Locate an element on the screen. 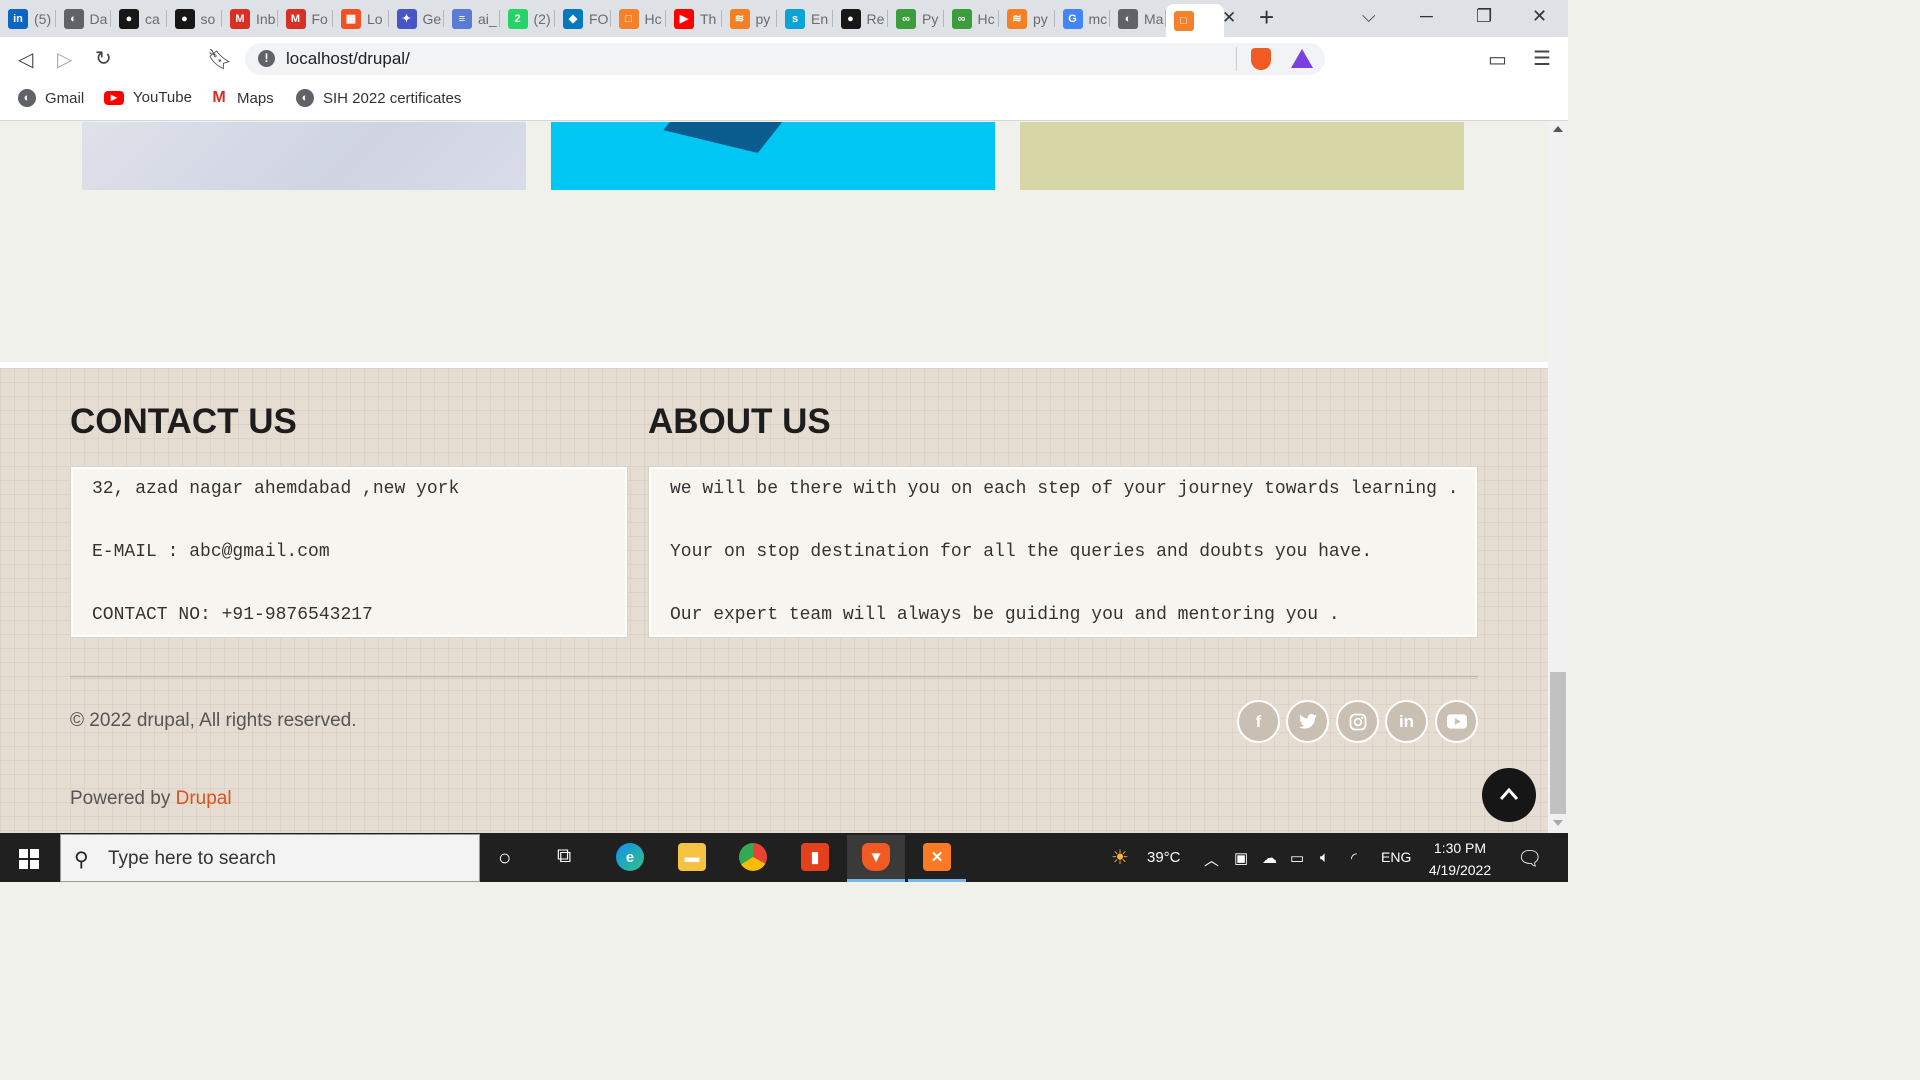 This screenshot has height=1080, width=1920. chrome-icon is located at coordinates (753, 857).